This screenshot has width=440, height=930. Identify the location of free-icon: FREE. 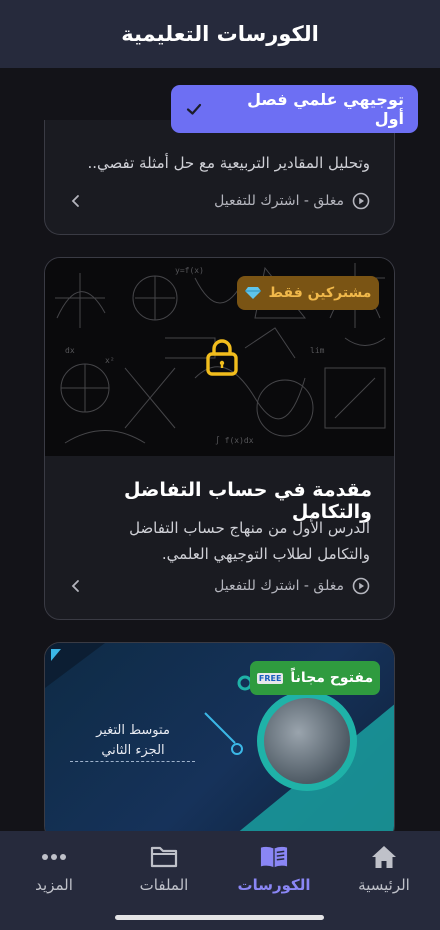
(270, 678).